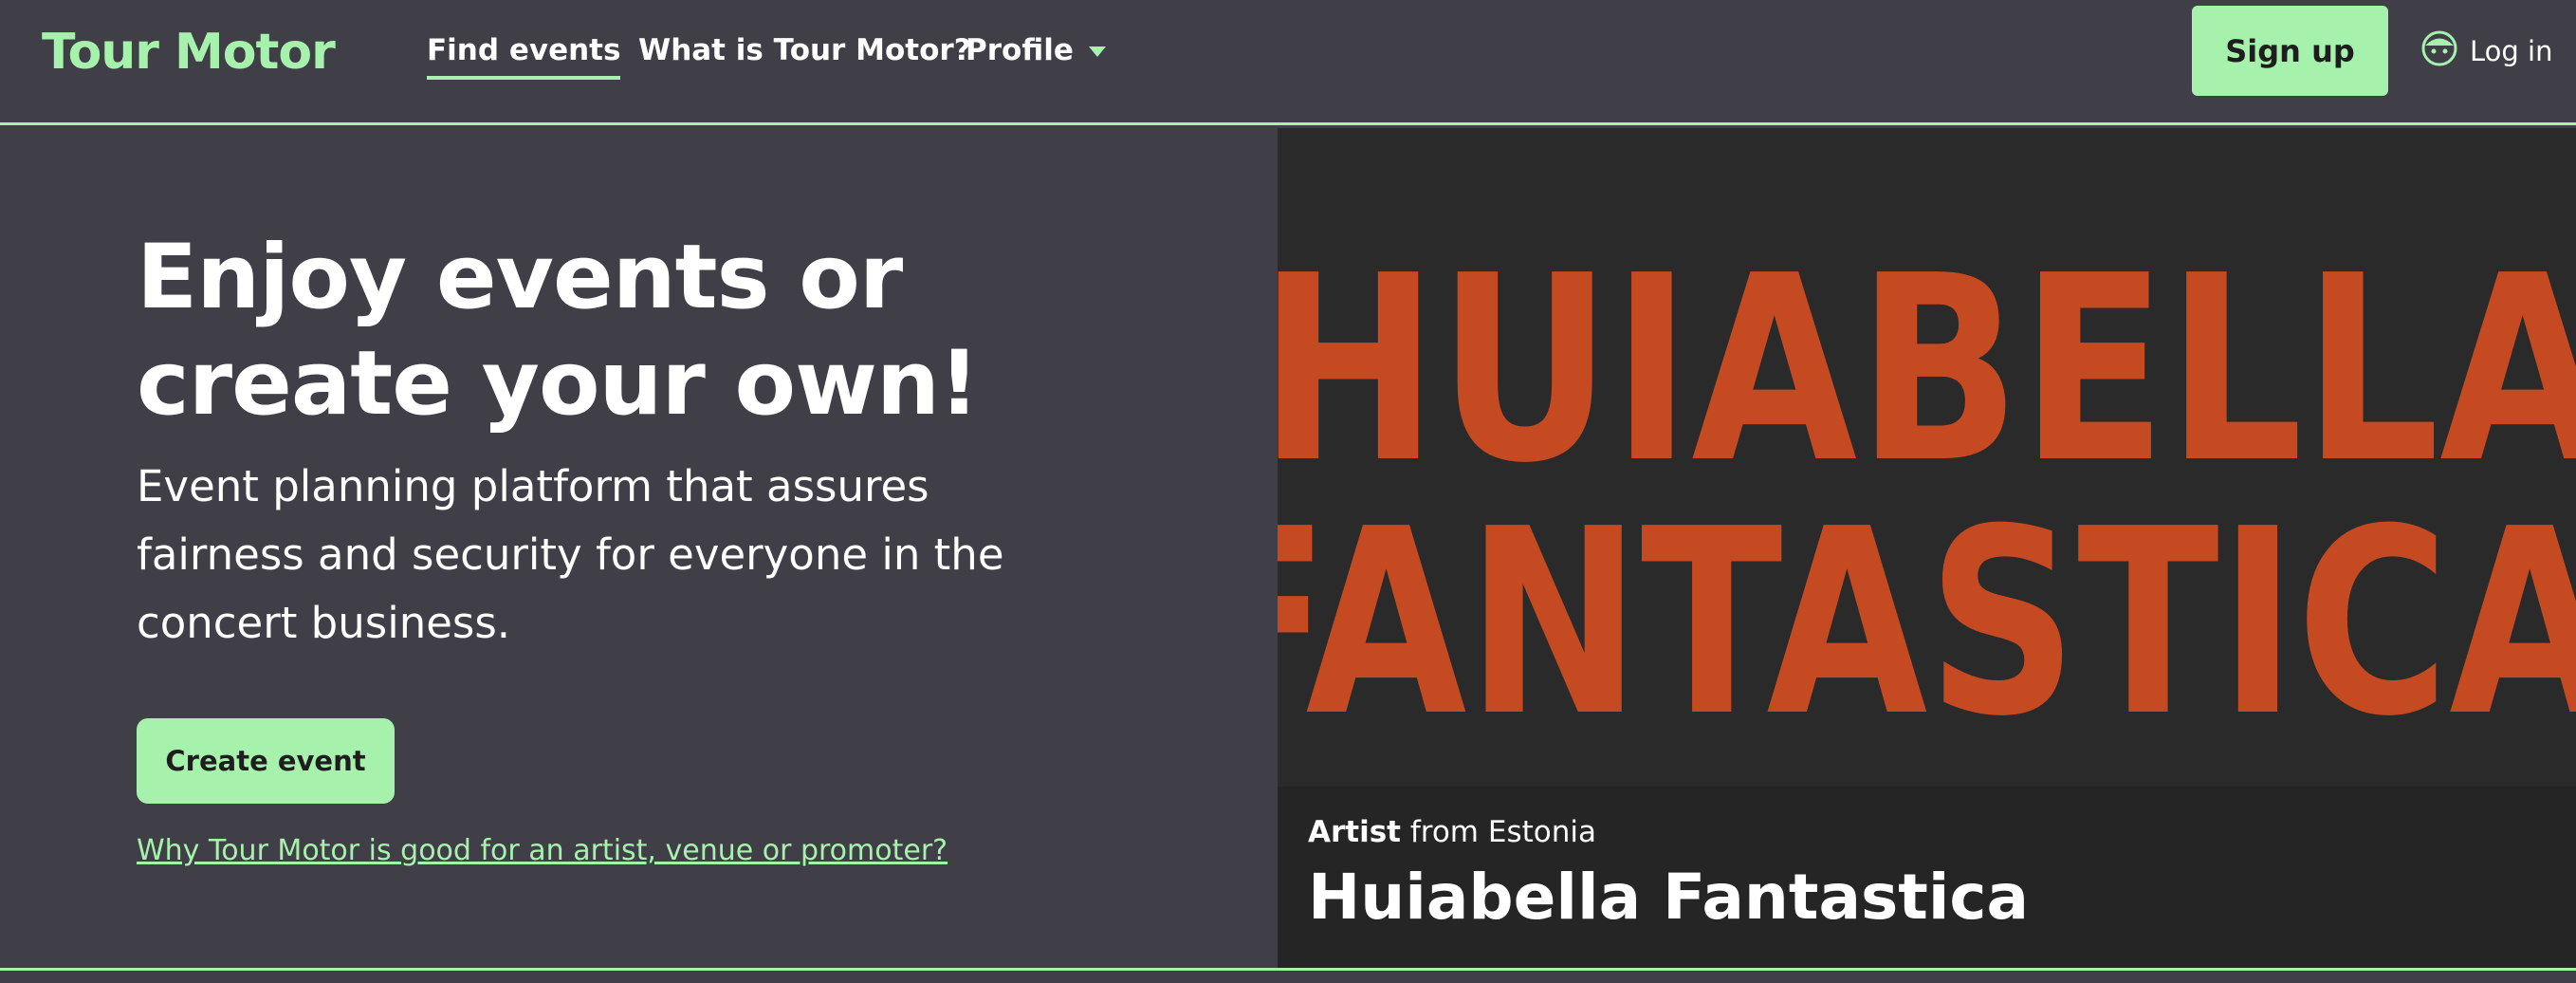 This screenshot has height=983, width=2576. Describe the element at coordinates (1020, 50) in the screenshot. I see `nav-profile-label: Profile` at that location.